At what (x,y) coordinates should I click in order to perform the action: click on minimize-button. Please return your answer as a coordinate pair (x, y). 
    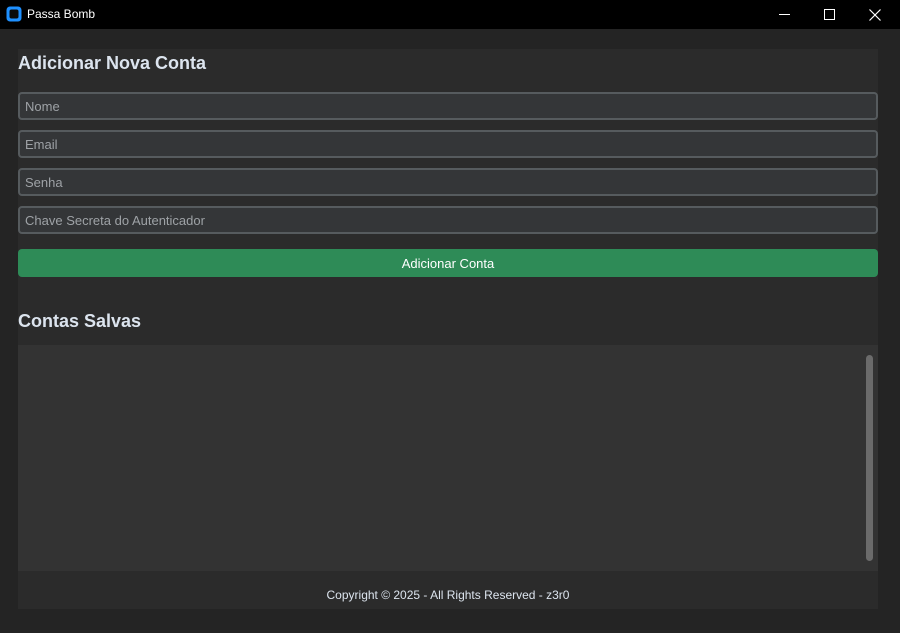
    Looking at the image, I should click on (784, 14).